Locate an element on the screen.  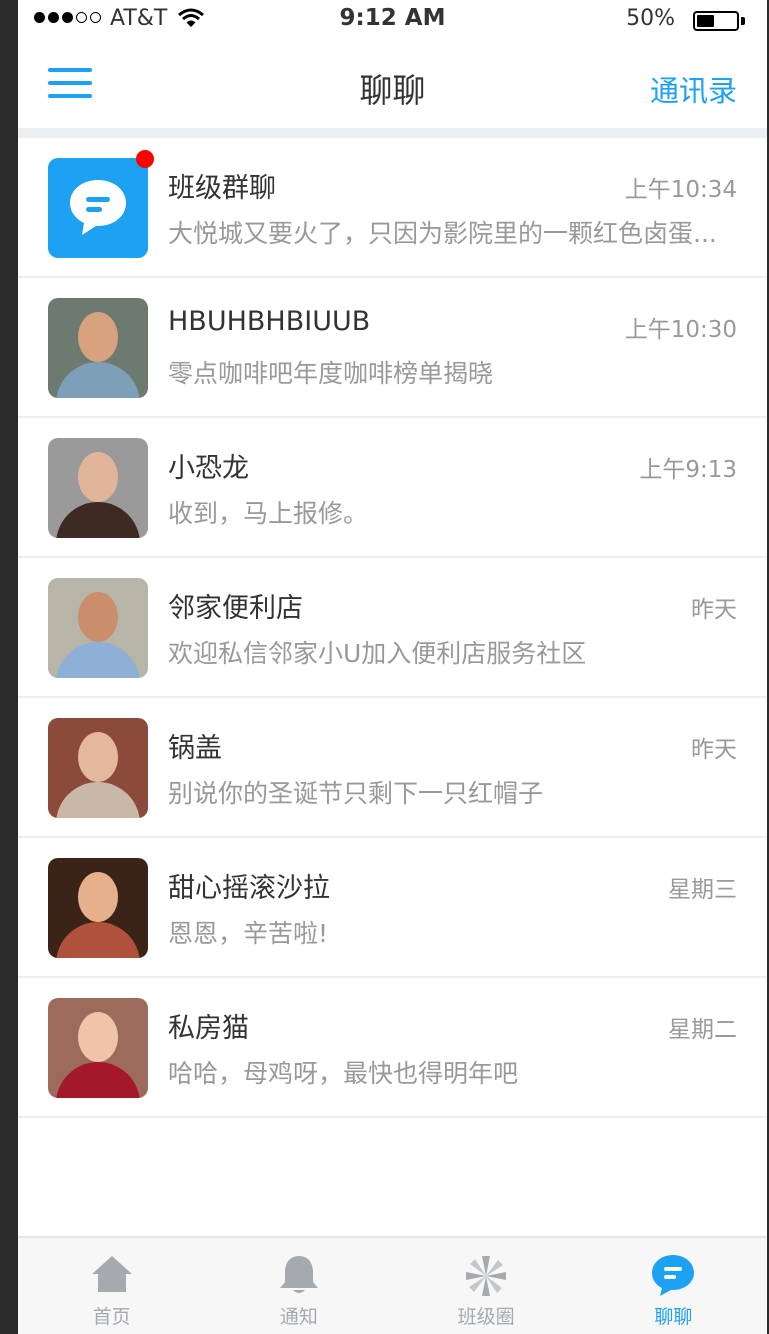
chat-row: 小恐龙 上午9:13 收到，马上报修。 is located at coordinates (392, 488).